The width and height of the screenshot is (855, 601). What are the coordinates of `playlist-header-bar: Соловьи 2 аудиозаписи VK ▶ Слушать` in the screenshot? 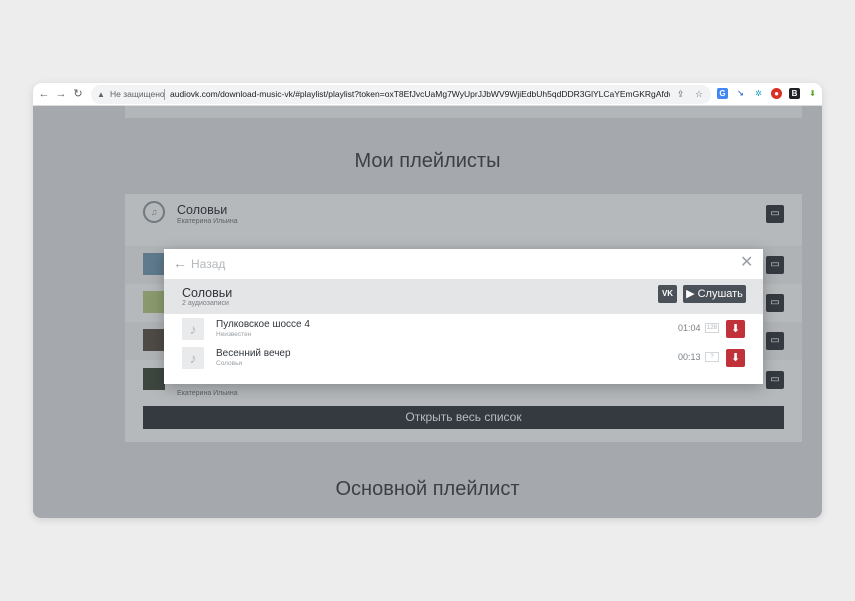 It's located at (463, 296).